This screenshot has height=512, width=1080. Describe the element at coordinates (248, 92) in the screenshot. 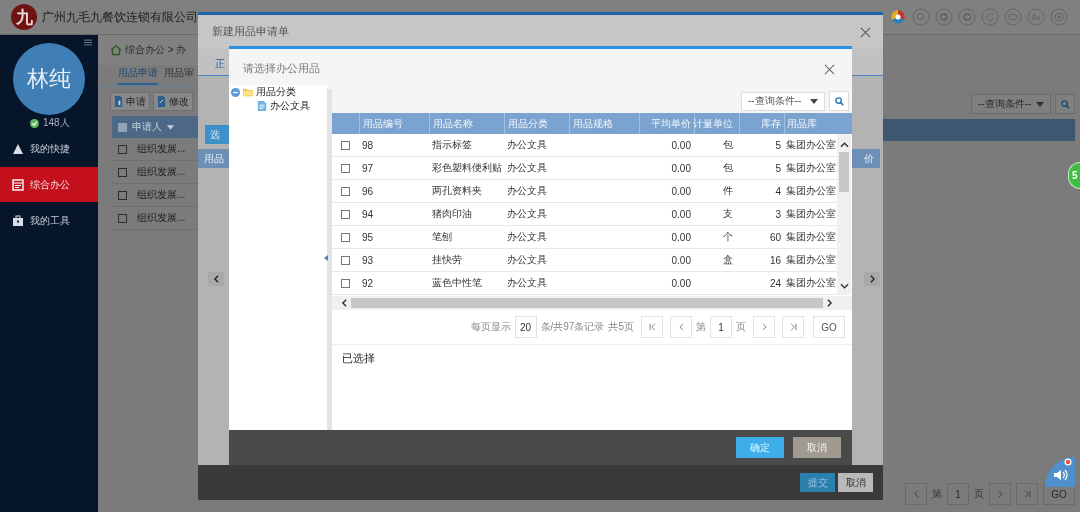

I see `folder-icon` at that location.